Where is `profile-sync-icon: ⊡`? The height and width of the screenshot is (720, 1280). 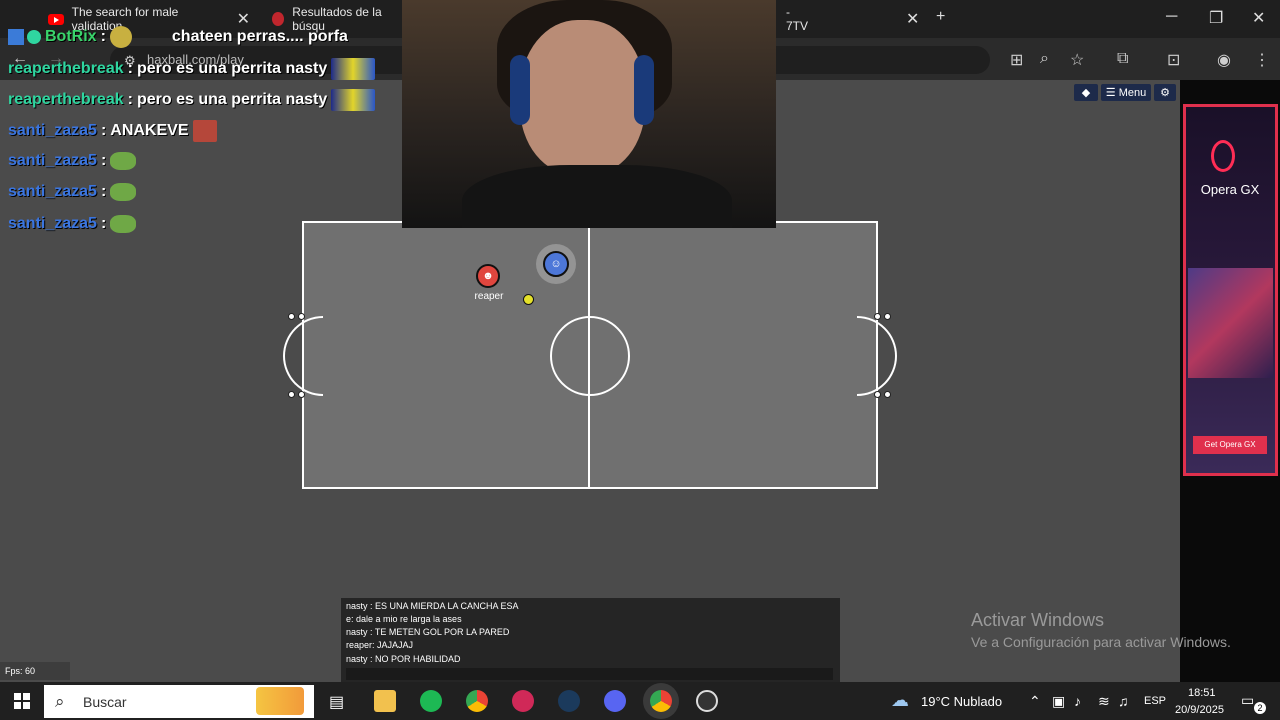
profile-sync-icon: ⊡ is located at coordinates (1173, 60).